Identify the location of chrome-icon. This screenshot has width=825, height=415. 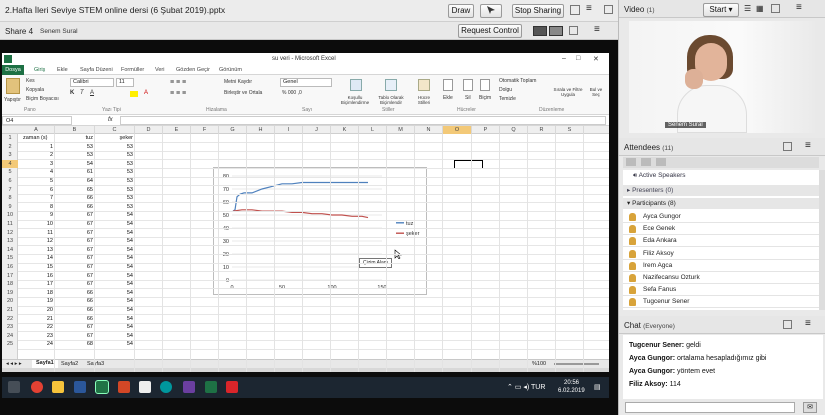
(37, 387).